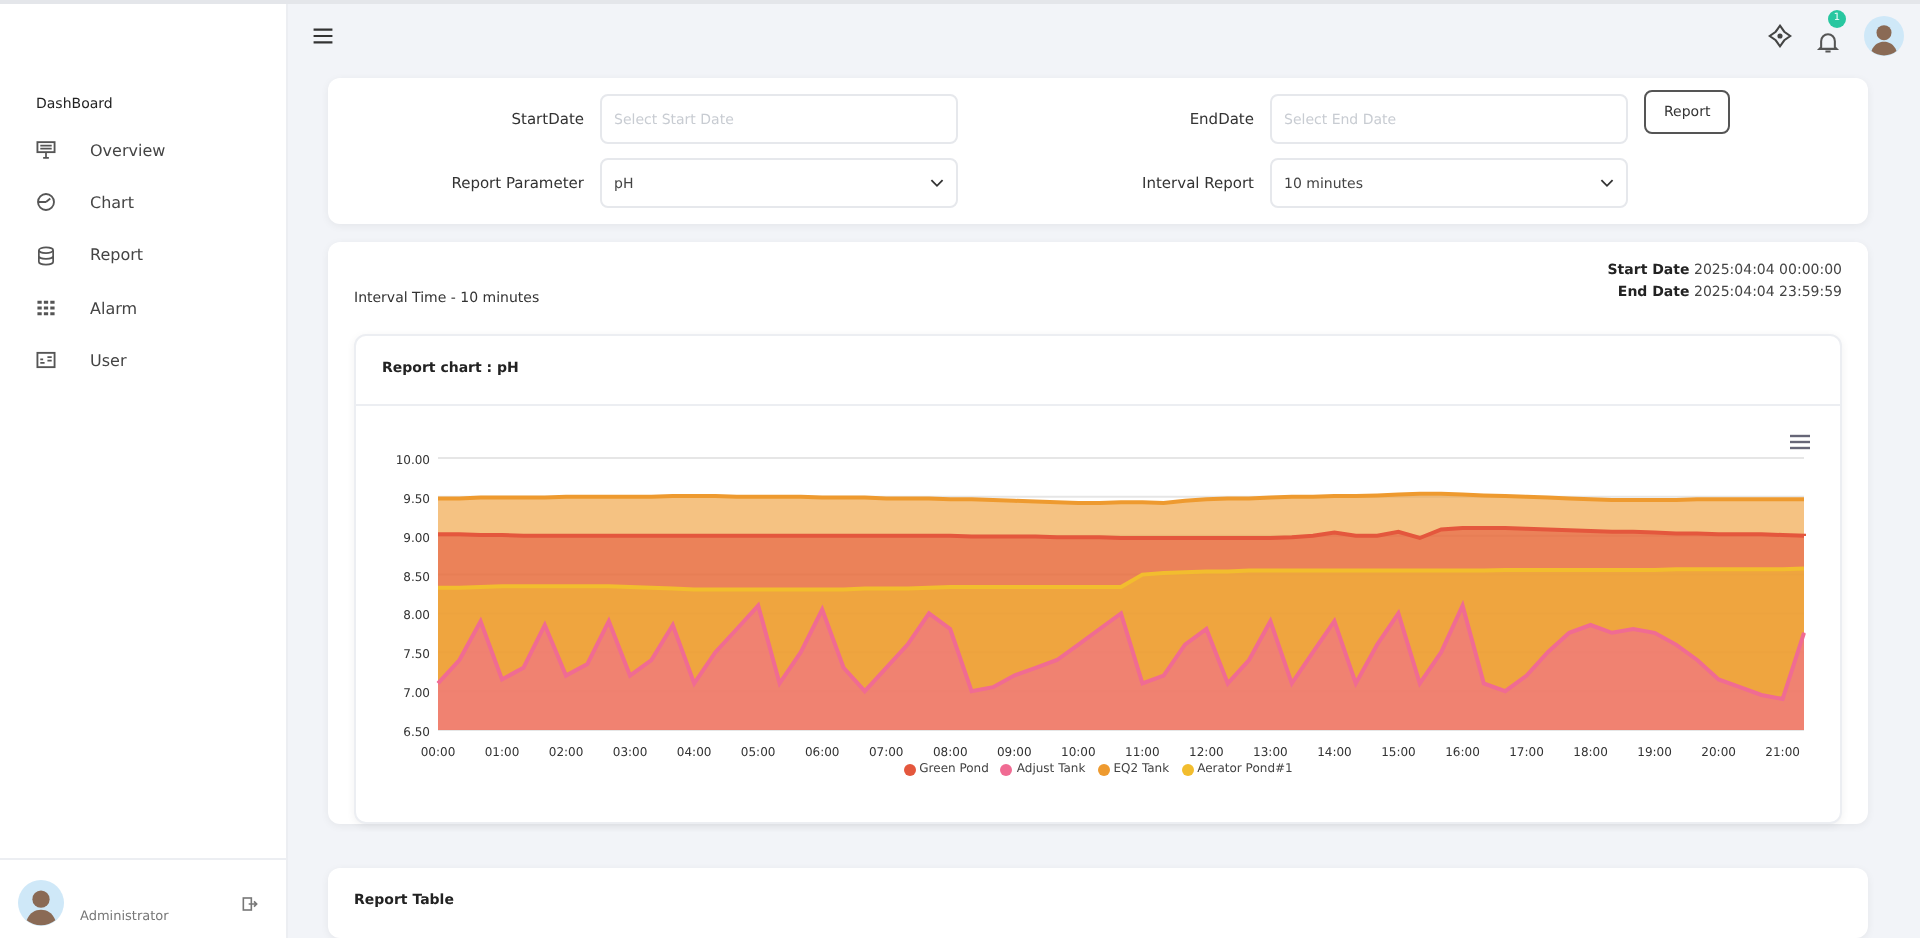 This screenshot has height=938, width=1920. I want to click on sidebar-item: Report, so click(143, 255).